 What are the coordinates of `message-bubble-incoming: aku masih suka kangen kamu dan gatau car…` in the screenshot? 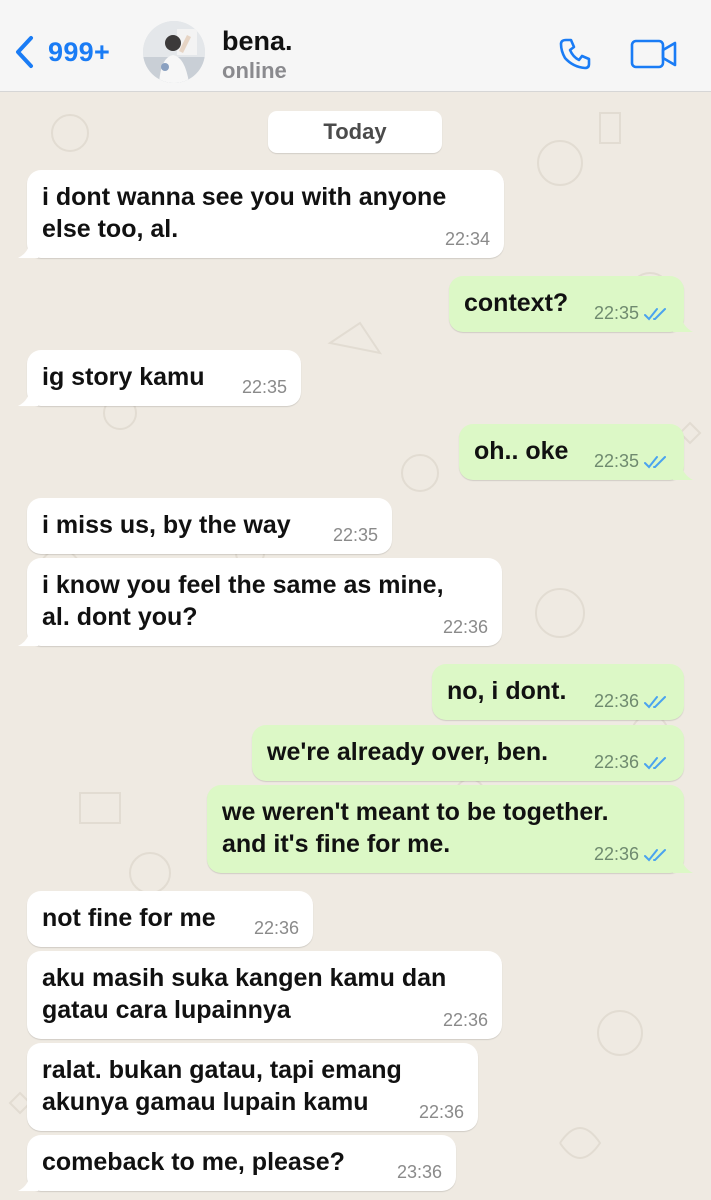 It's located at (264, 995).